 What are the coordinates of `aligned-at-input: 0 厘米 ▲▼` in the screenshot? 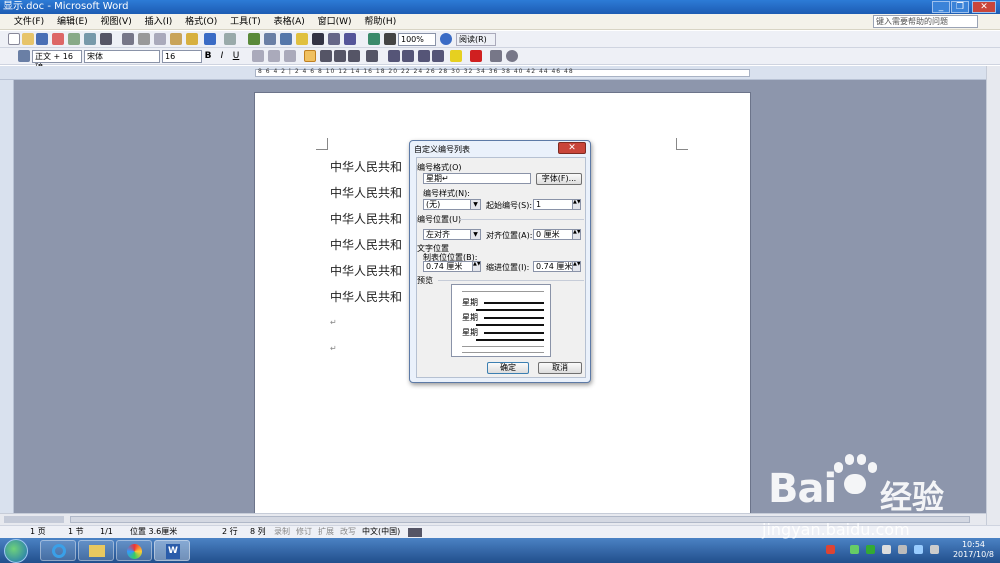 It's located at (557, 234).